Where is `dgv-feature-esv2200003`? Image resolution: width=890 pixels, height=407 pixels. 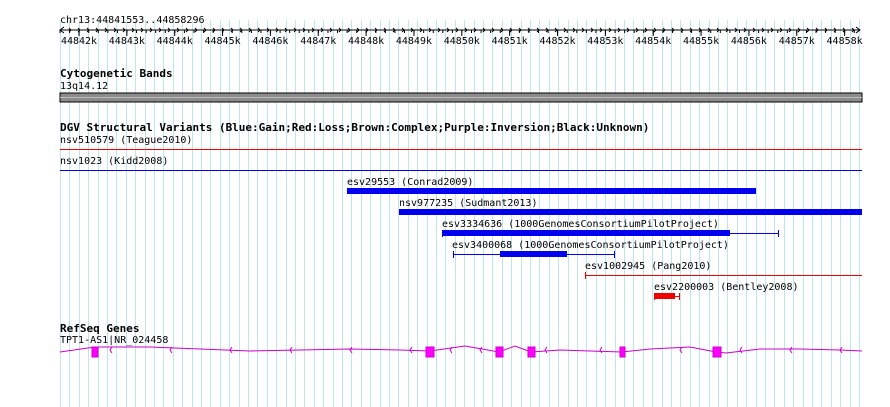 dgv-feature-esv2200003 is located at coordinates (667, 296).